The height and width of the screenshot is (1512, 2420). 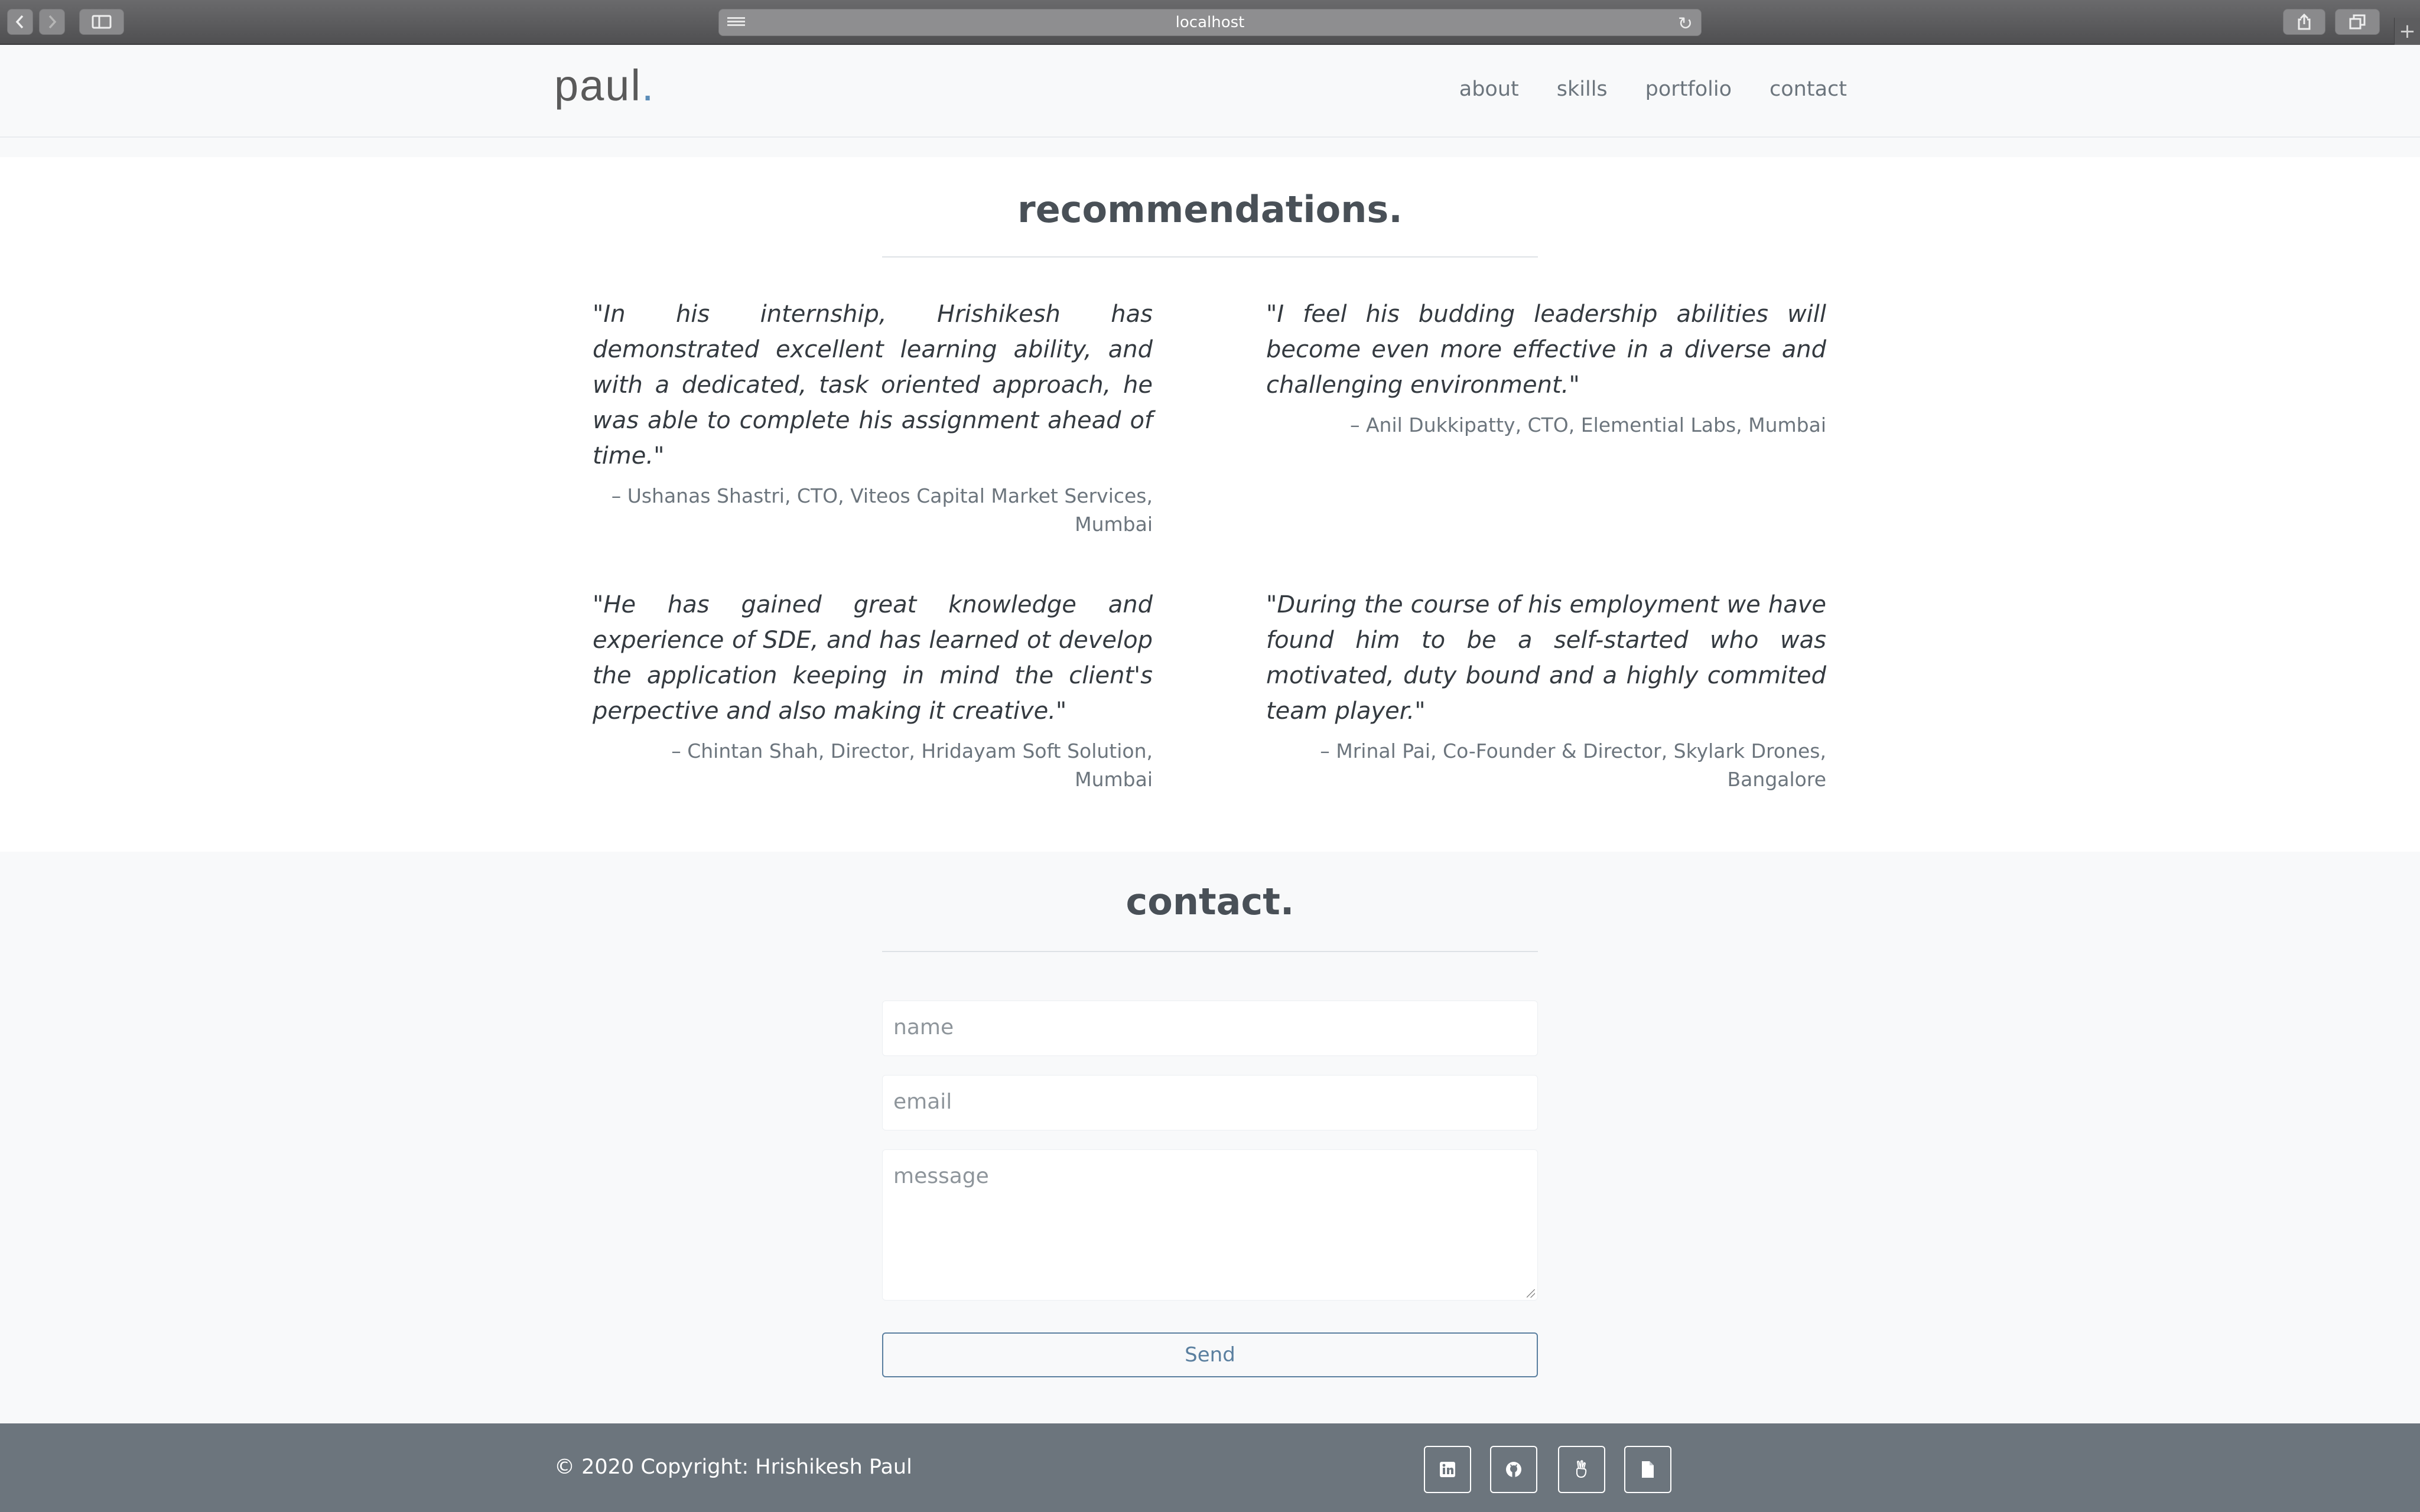 I want to click on address-bar: localhost ↻, so click(x=1210, y=22).